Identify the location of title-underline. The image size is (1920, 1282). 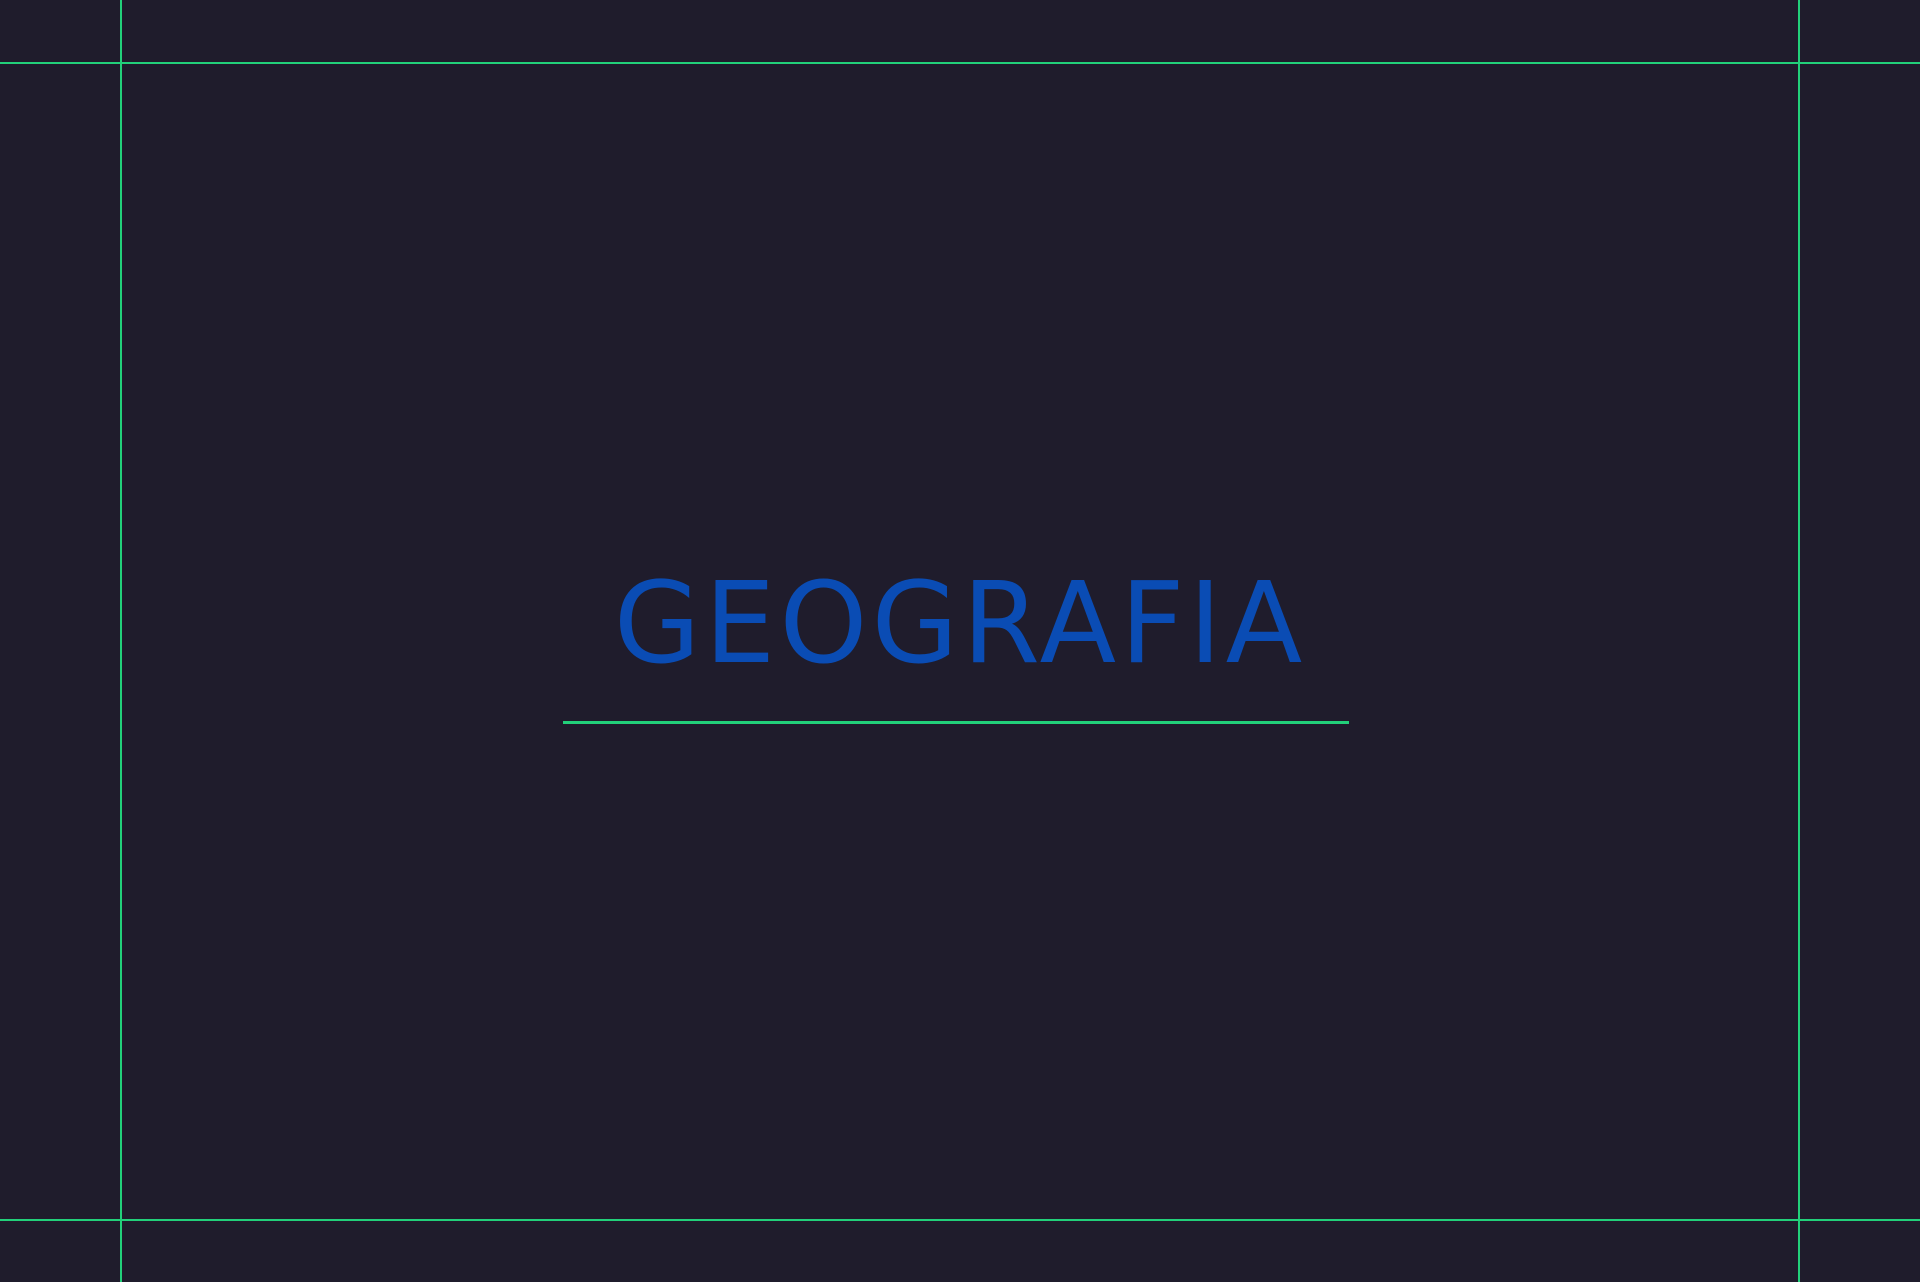
(956, 722).